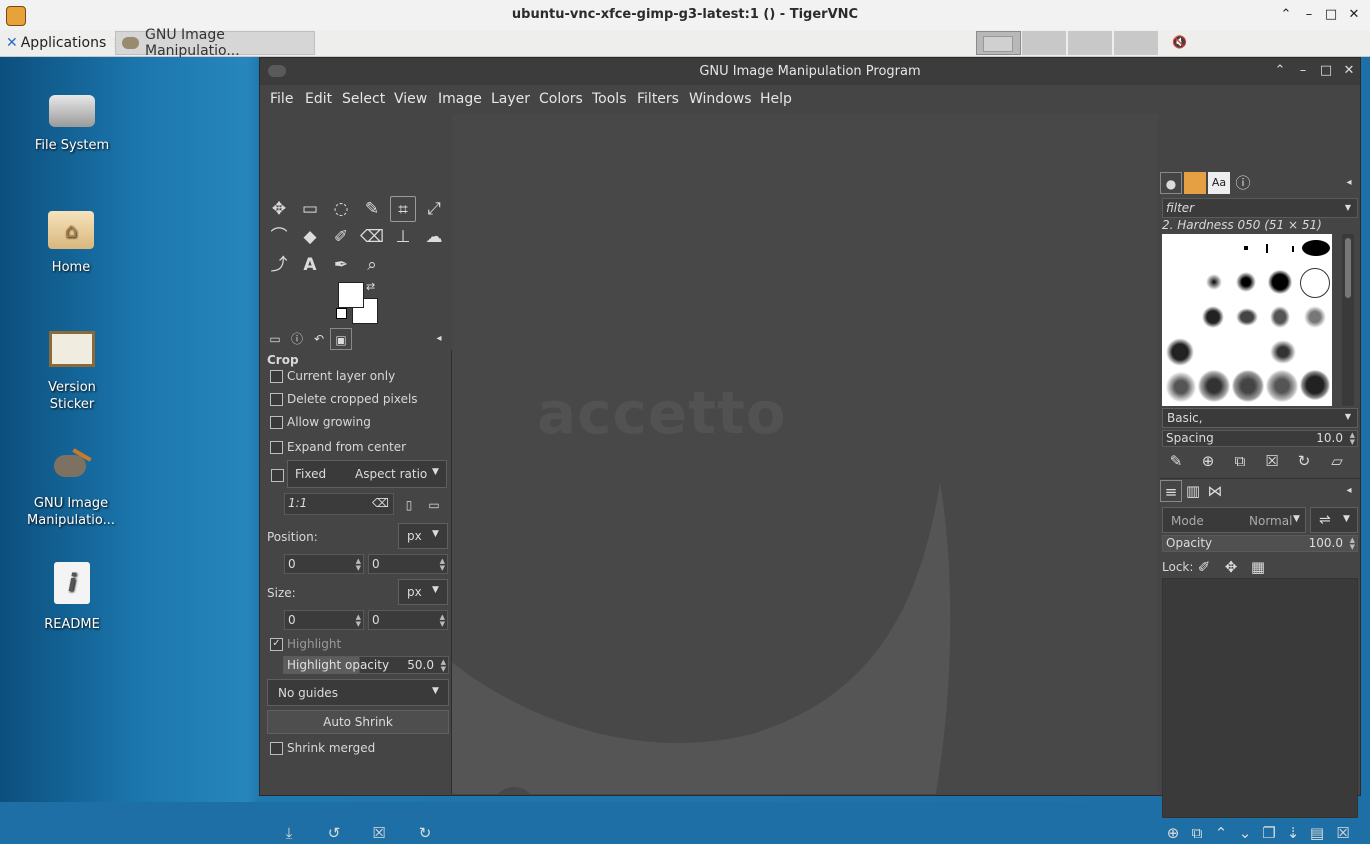  What do you see at coordinates (72, 597) in the screenshot?
I see `desktop-icon-readme: i README` at bounding box center [72, 597].